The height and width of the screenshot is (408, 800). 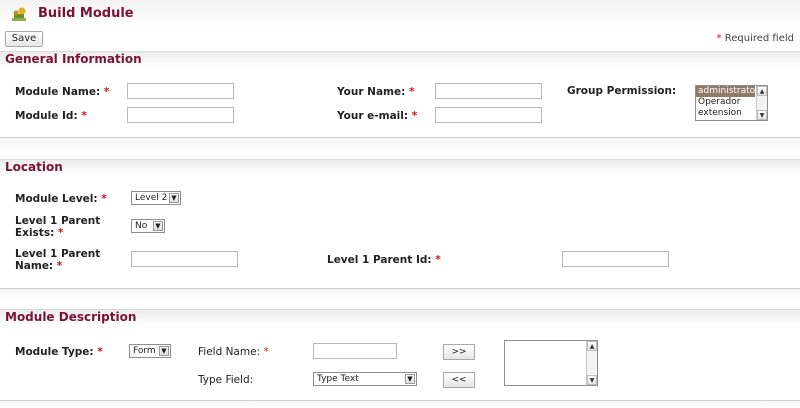 I want to click on module-level-label: Module Level: *, so click(x=61, y=199).